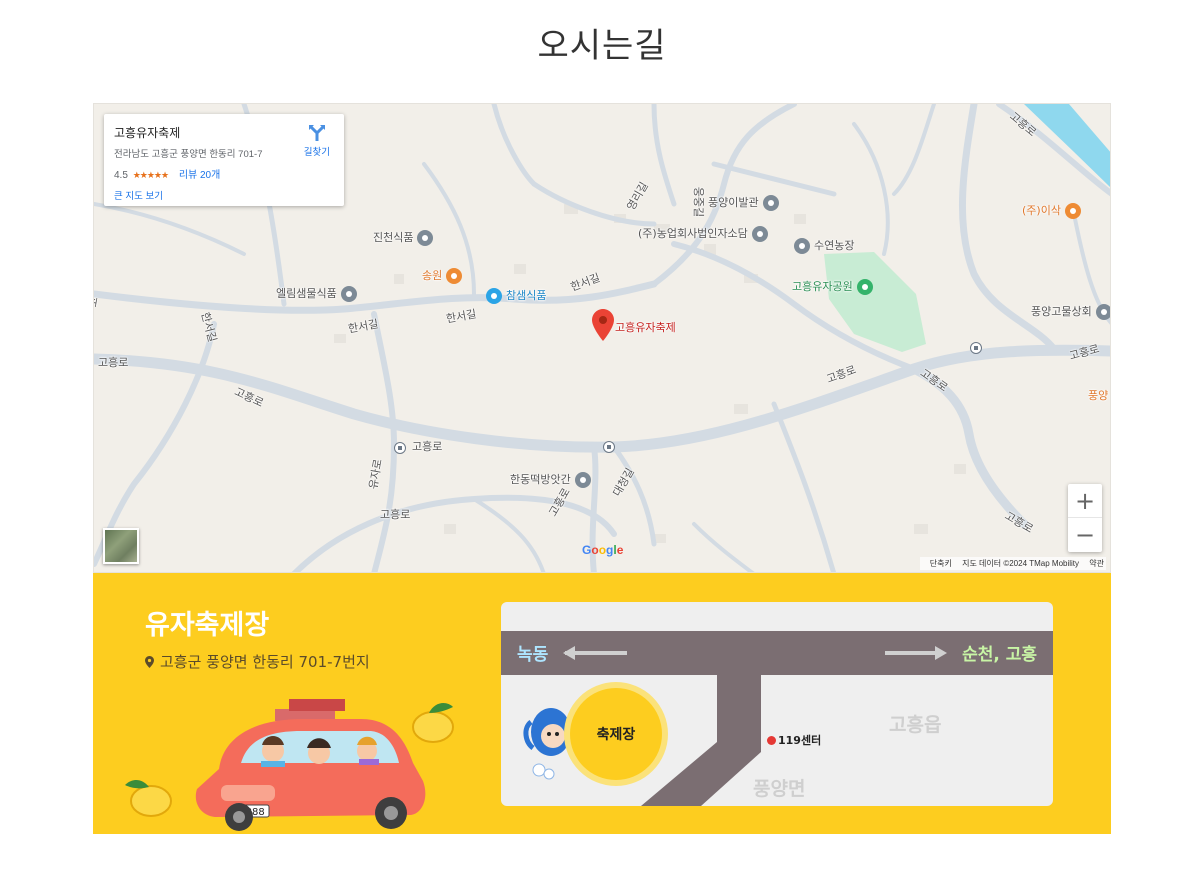  I want to click on poi-isak: (주)이삭, so click(1051, 210).